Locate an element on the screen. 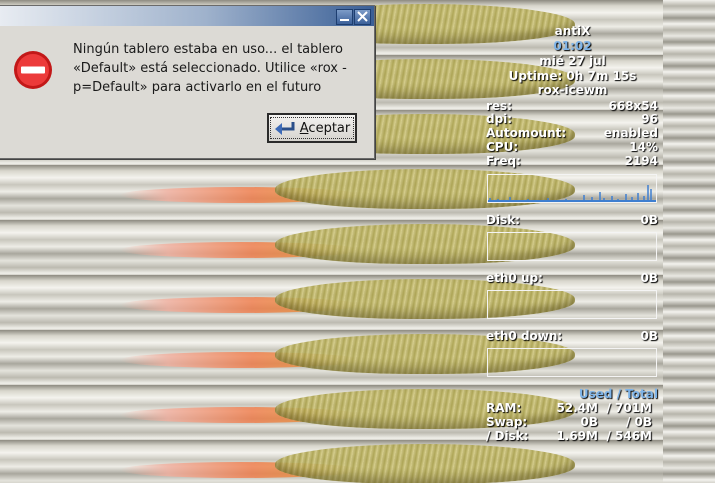 The width and height of the screenshot is (715, 483). swap-used: 0B is located at coordinates (589, 422).